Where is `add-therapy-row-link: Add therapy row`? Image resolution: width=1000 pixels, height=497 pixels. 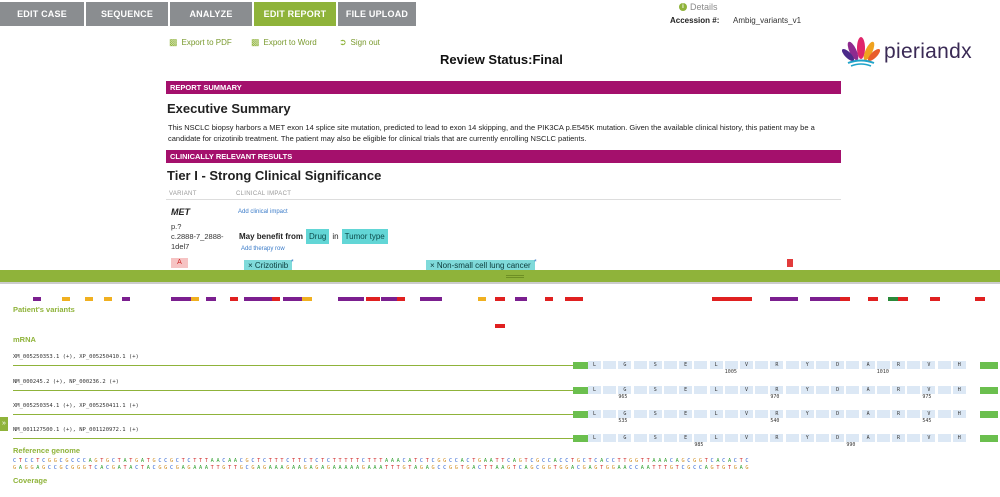 add-therapy-row-link: Add therapy row is located at coordinates (263, 249).